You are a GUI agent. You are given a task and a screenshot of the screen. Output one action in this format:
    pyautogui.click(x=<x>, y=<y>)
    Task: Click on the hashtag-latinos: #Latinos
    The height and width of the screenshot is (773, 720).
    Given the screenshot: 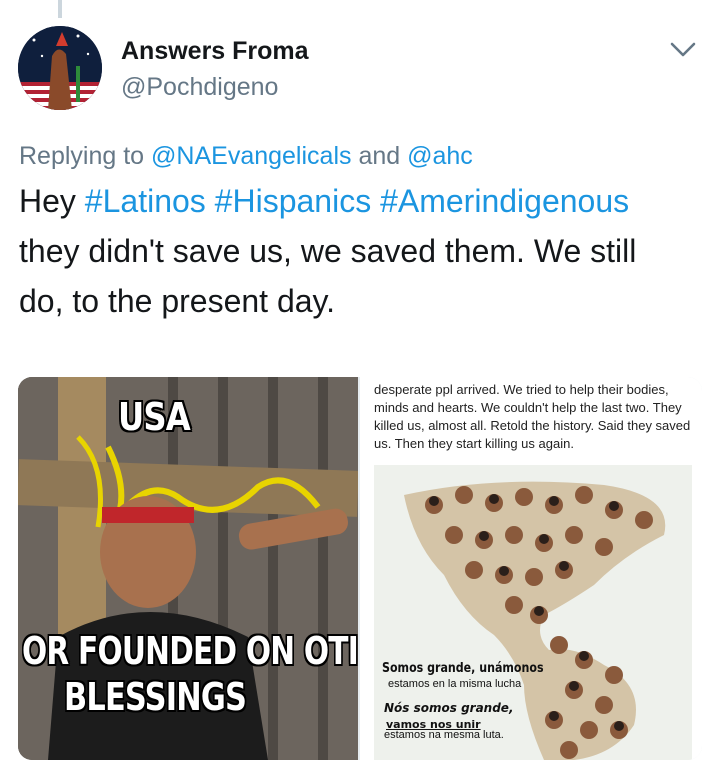 What is the action you would take?
    pyautogui.click(x=145, y=201)
    